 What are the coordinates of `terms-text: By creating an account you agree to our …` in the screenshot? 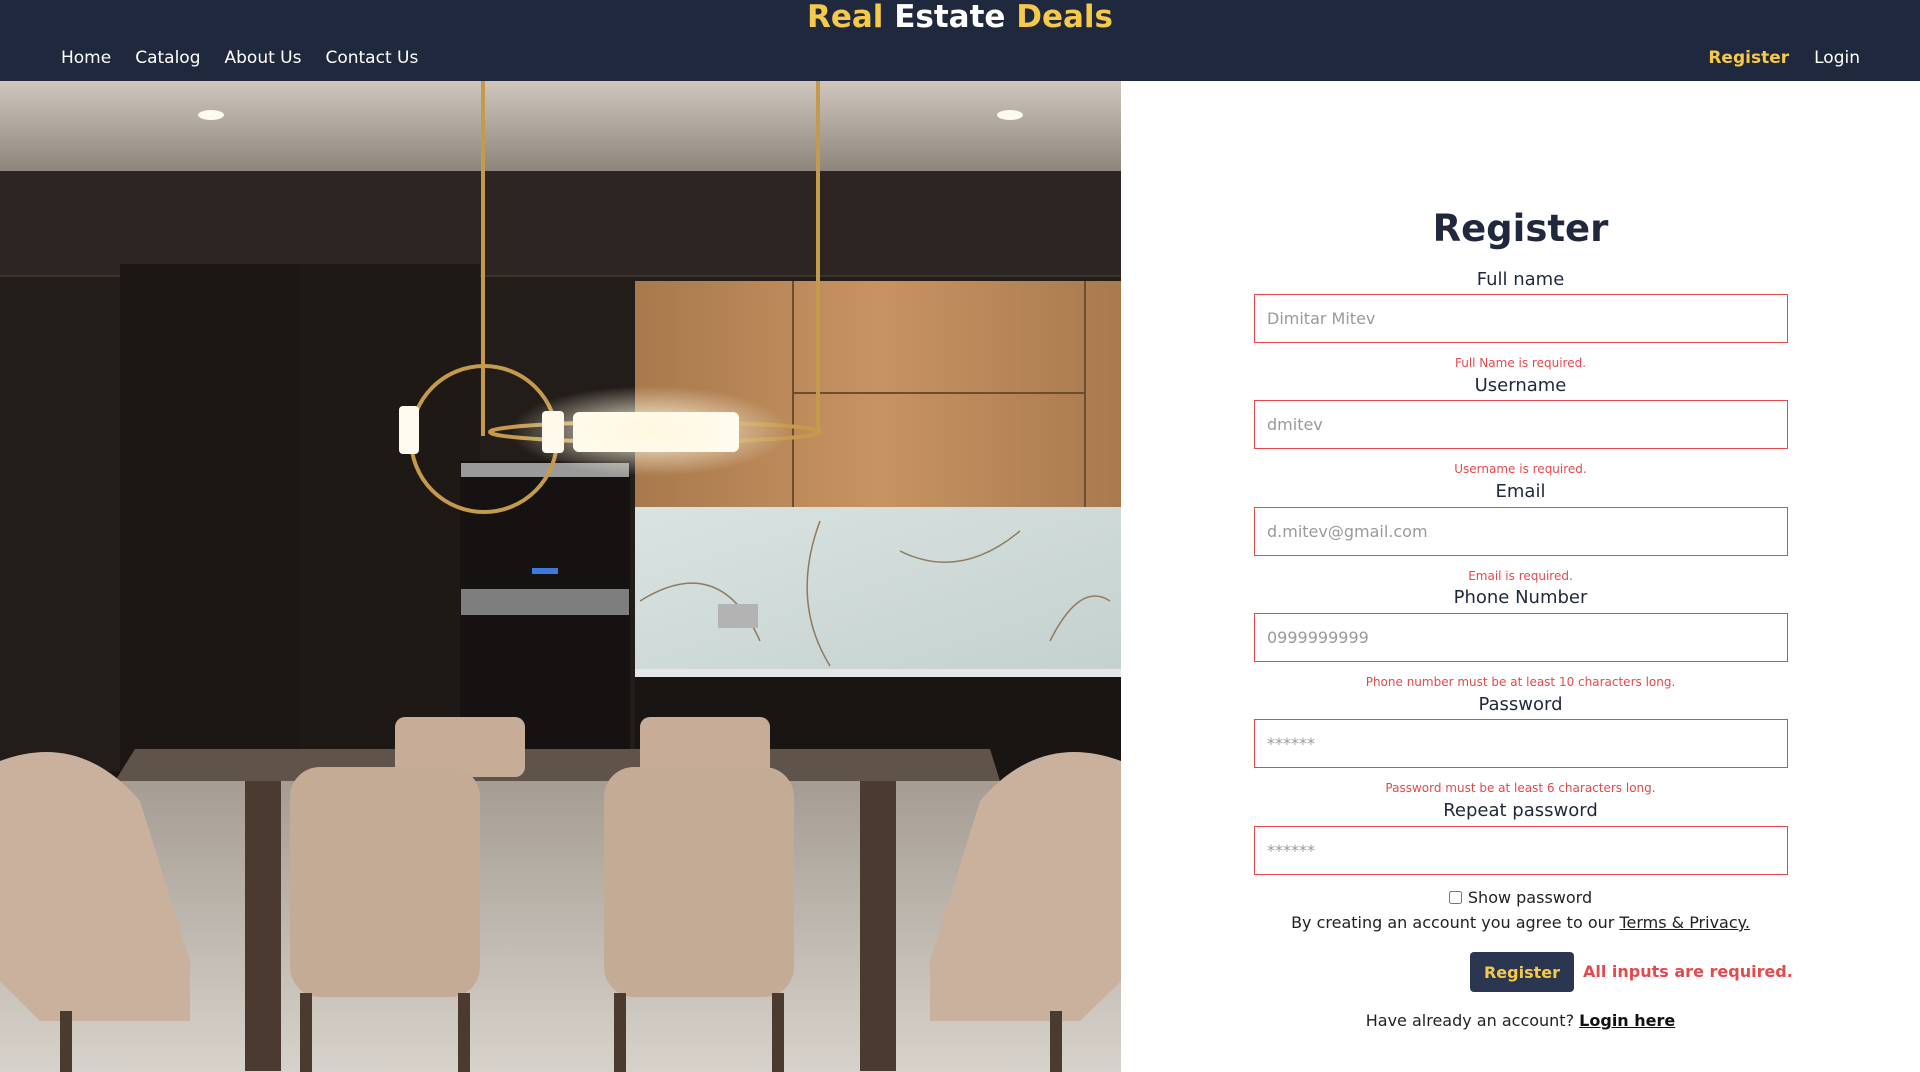 It's located at (1520, 923).